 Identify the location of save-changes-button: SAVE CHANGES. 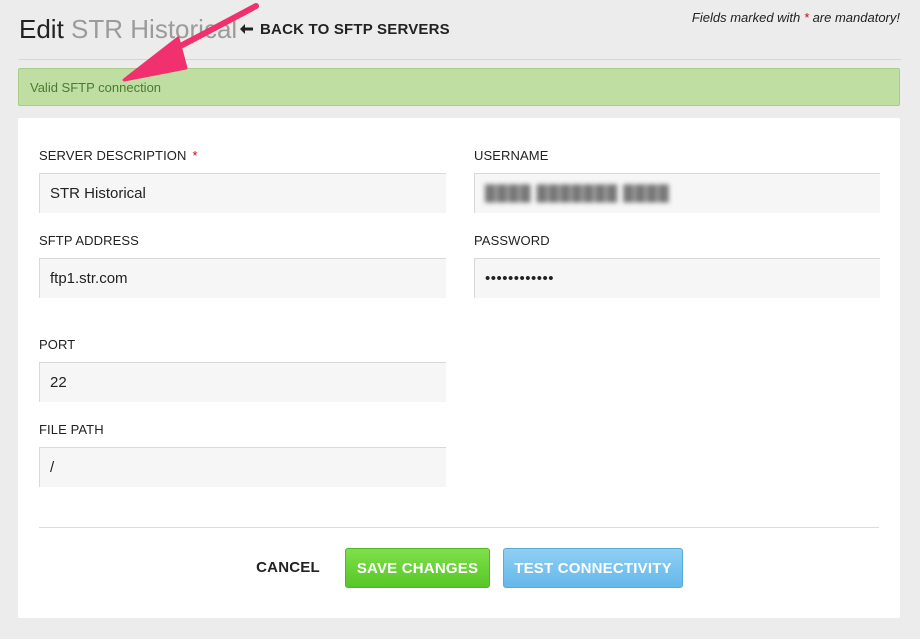
(417, 568).